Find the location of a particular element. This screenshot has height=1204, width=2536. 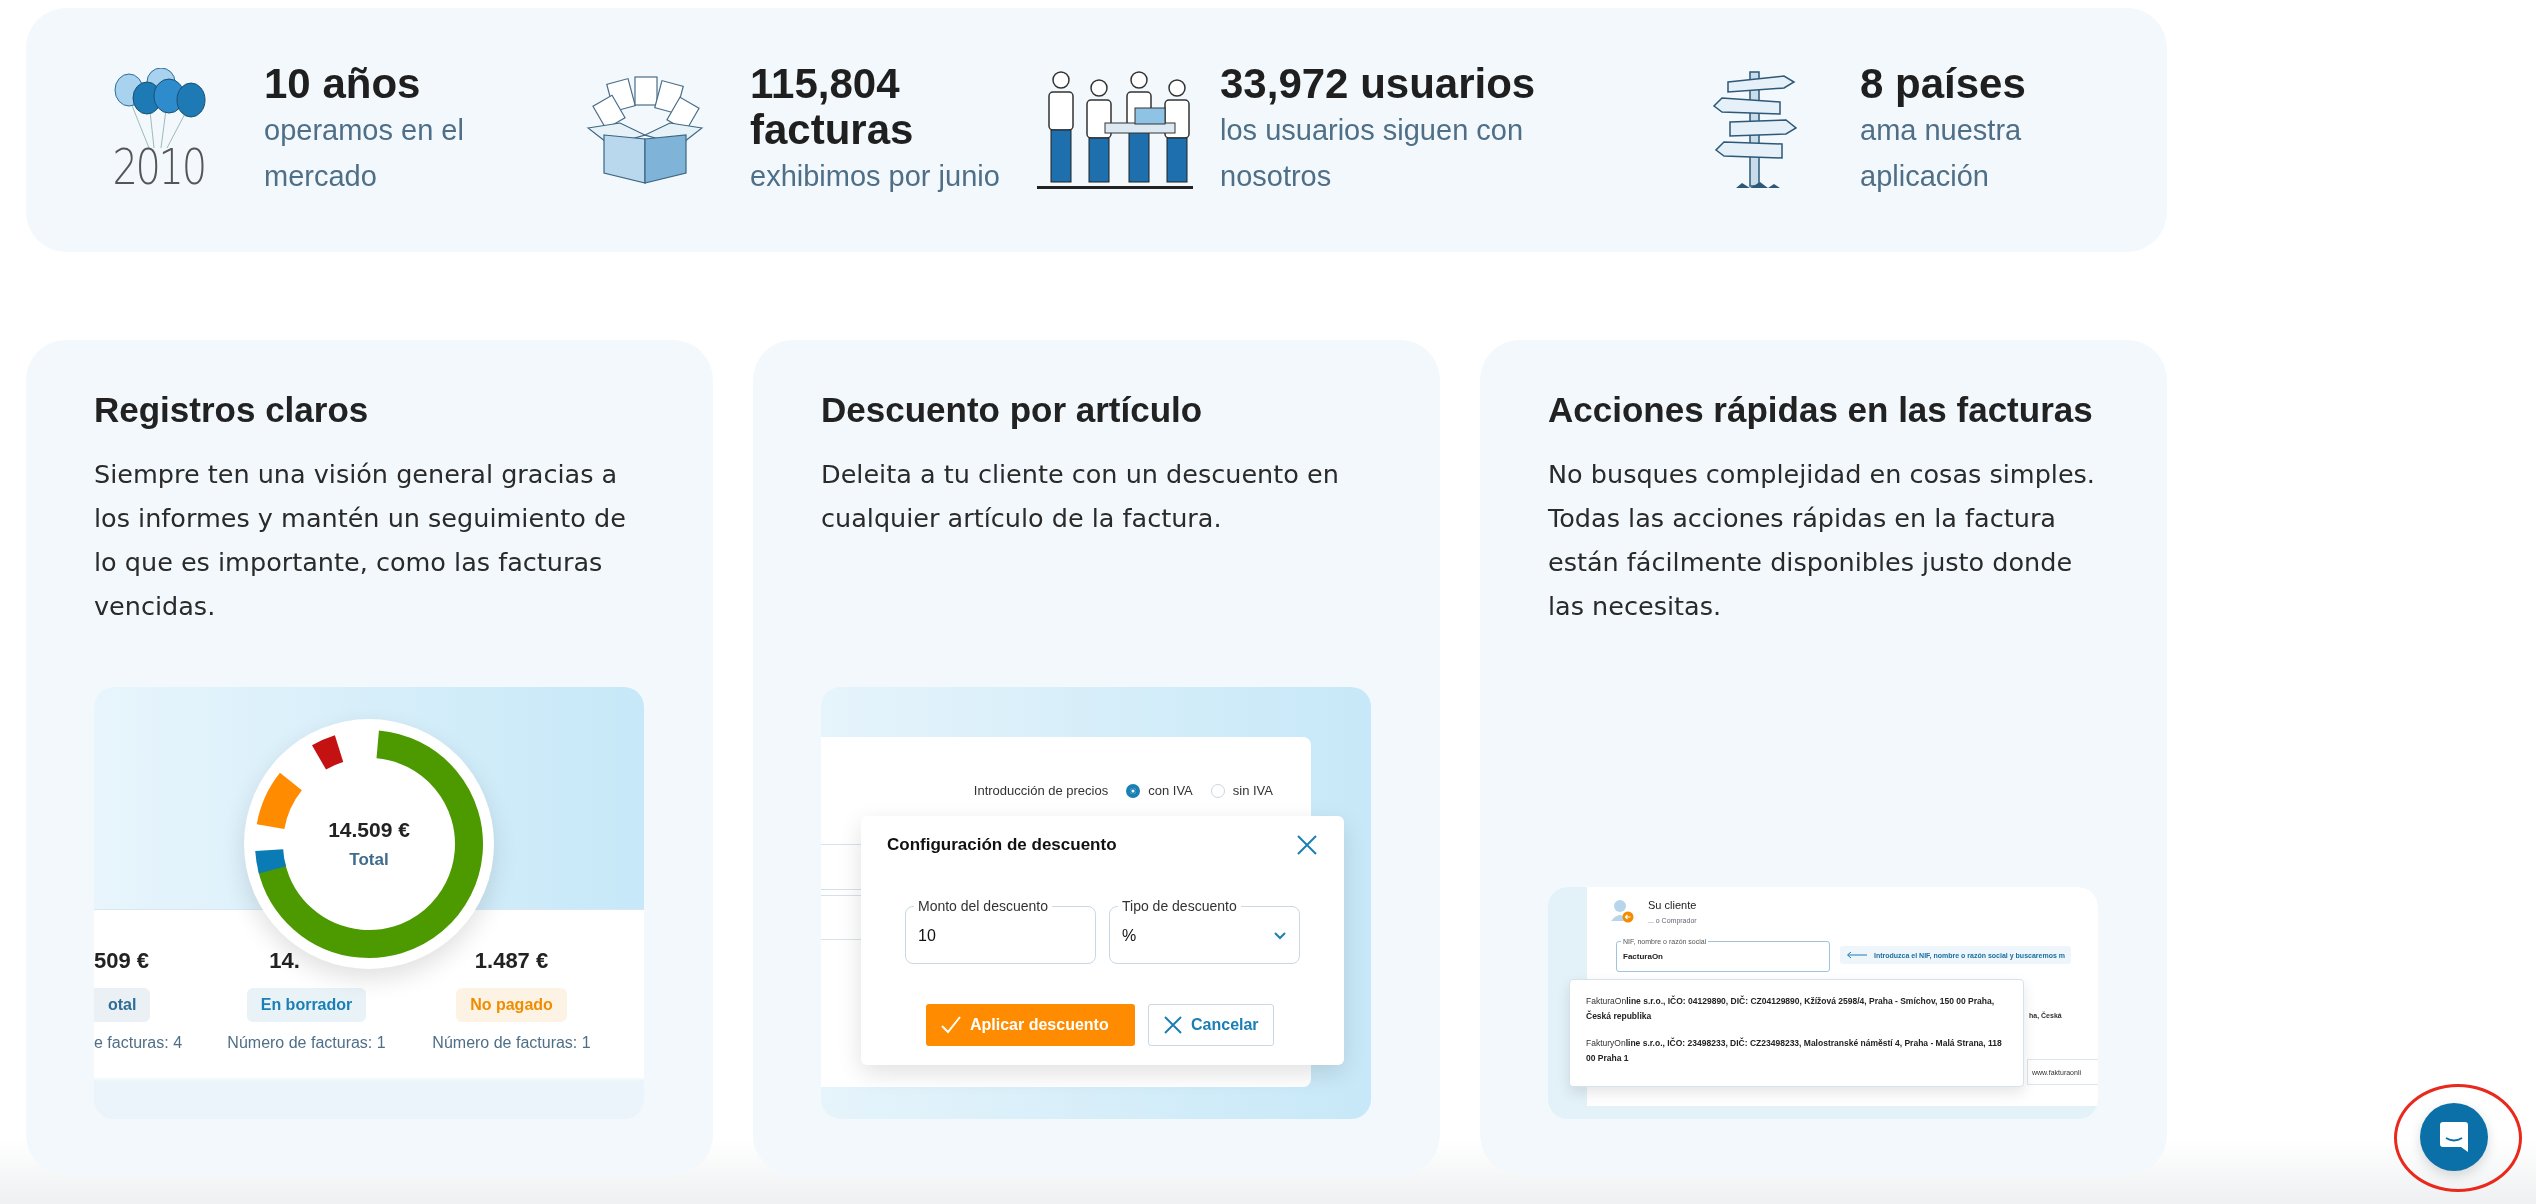

card-text: Deleita a tu cliente con un descuento en cualquier artículo de la factura. is located at coordinates (1080, 496).